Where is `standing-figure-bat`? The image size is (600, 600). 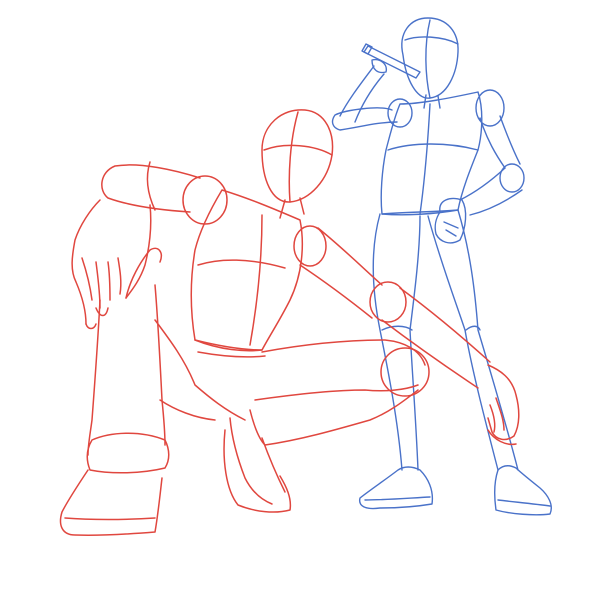 standing-figure-bat is located at coordinates (391, 61).